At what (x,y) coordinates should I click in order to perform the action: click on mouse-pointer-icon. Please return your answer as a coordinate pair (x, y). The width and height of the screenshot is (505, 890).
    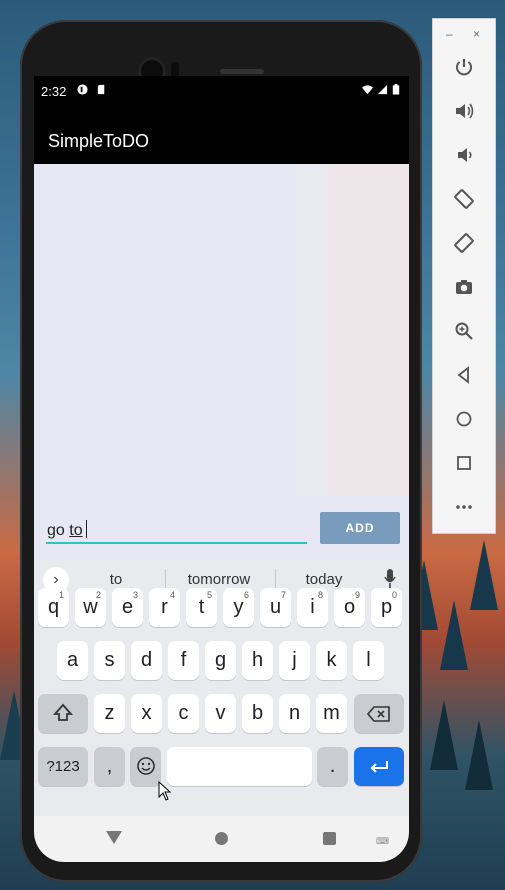
    Looking at the image, I should click on (165, 791).